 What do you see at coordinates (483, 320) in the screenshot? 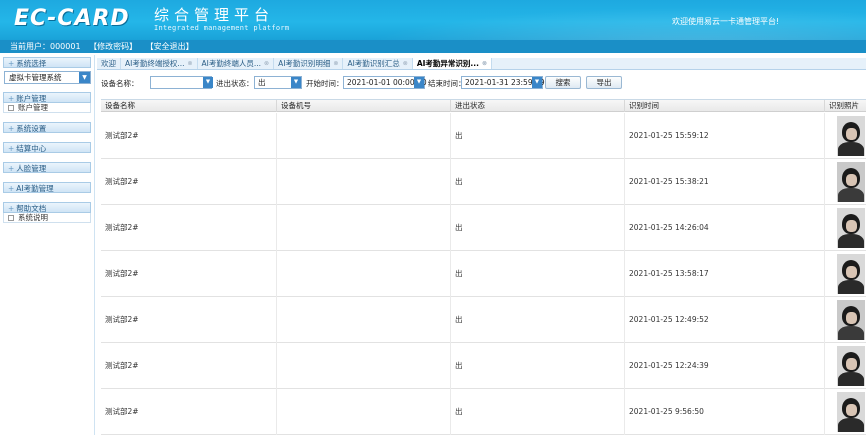
I see `table-row: 测试部2# 出 2021-01-25 12:49:52` at bounding box center [483, 320].